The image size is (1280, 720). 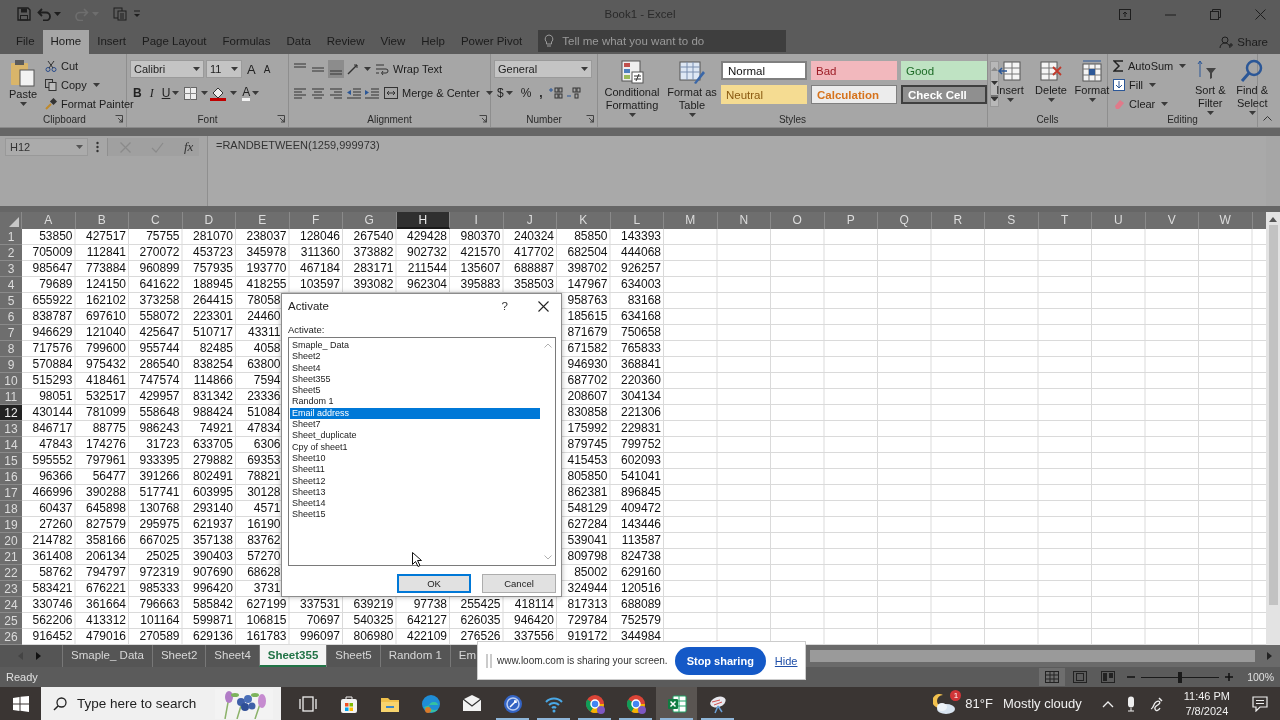 What do you see at coordinates (1215, 14) in the screenshot?
I see `restore-icon` at bounding box center [1215, 14].